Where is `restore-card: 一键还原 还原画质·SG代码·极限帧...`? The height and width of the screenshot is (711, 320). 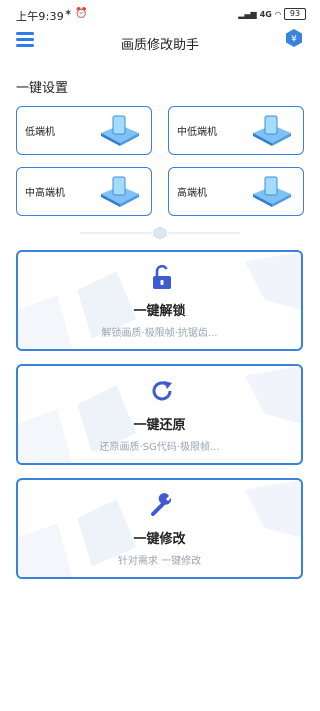 restore-card: 一键还原 还原画质·SG代码·极限帧... is located at coordinates (159, 414).